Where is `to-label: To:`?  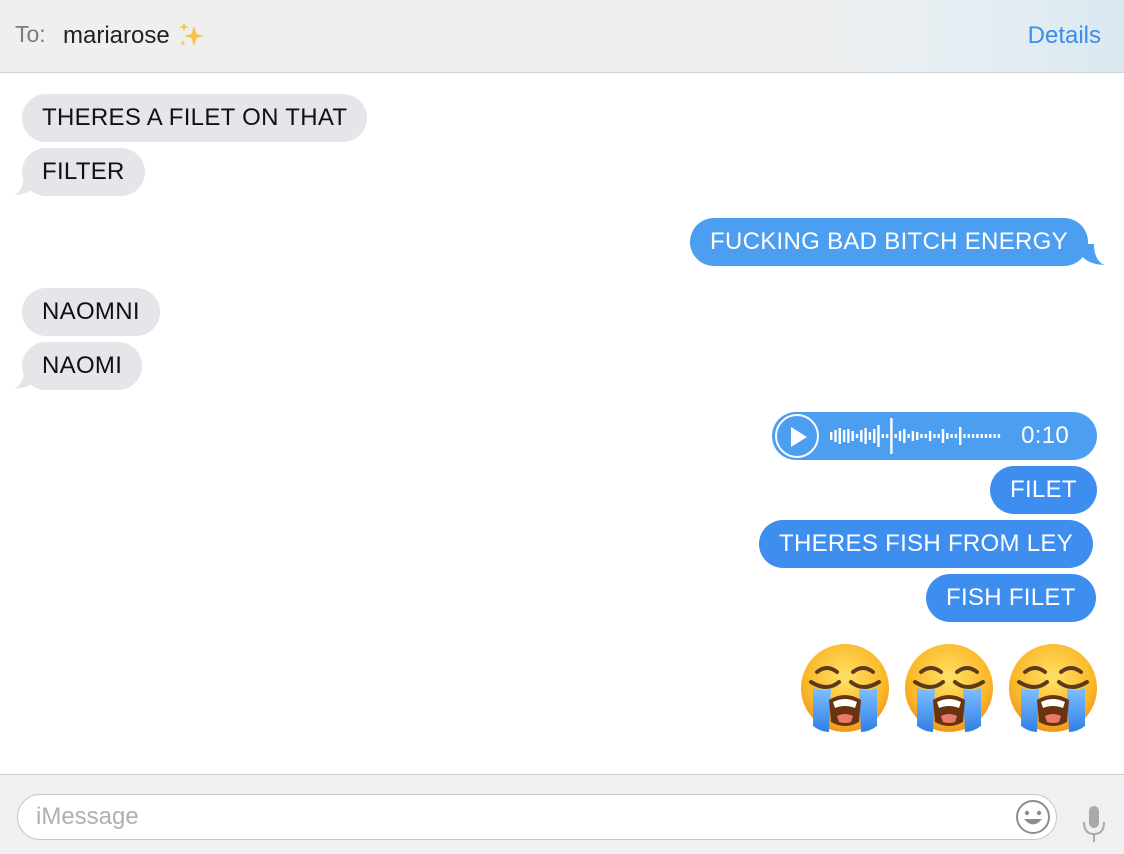
to-label: To: is located at coordinates (30, 34).